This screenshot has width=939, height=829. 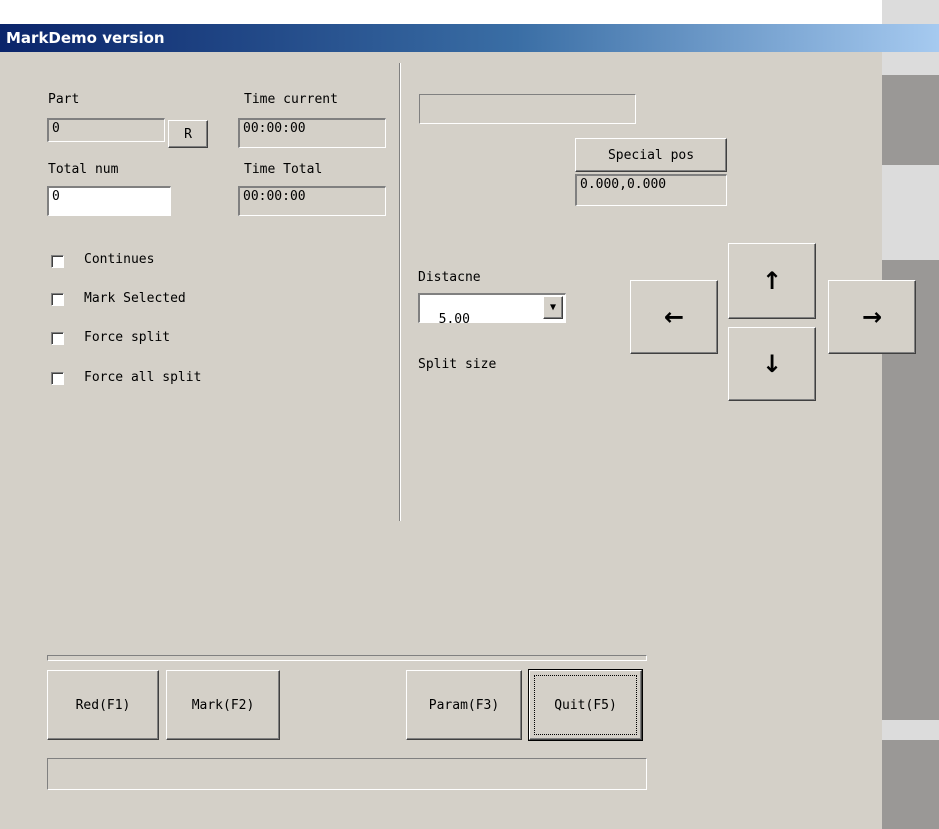 What do you see at coordinates (347, 774) in the screenshot?
I see `status-bar` at bounding box center [347, 774].